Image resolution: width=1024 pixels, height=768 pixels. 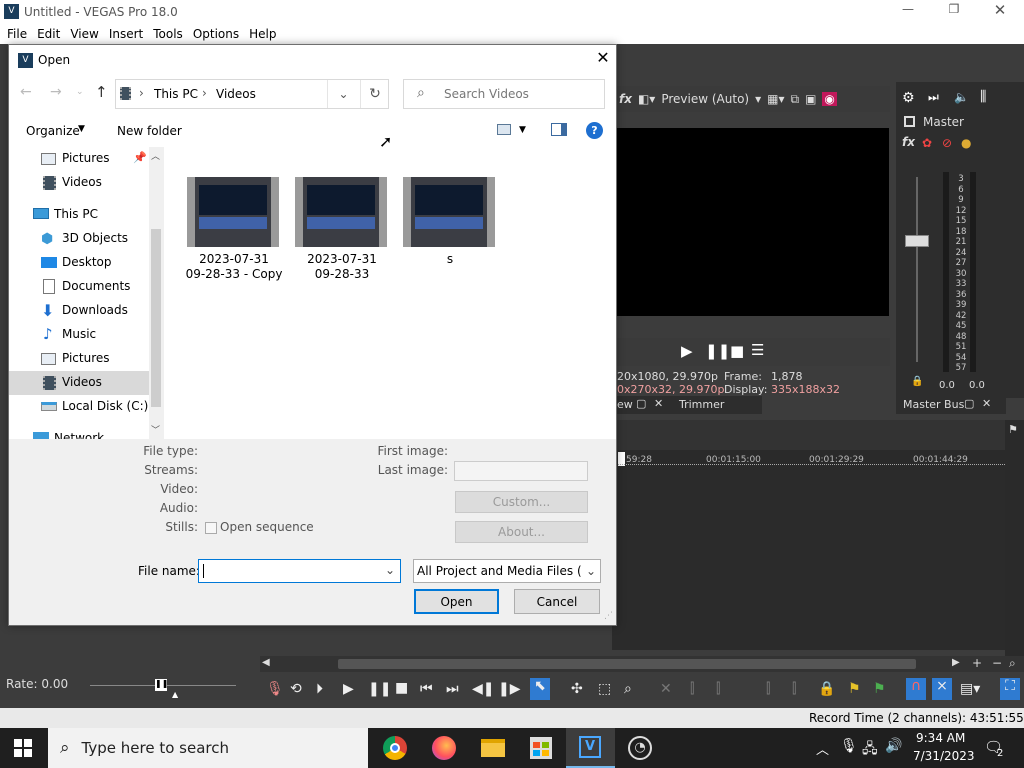 I want to click on loop-icon: ⟲, so click(x=296, y=689).